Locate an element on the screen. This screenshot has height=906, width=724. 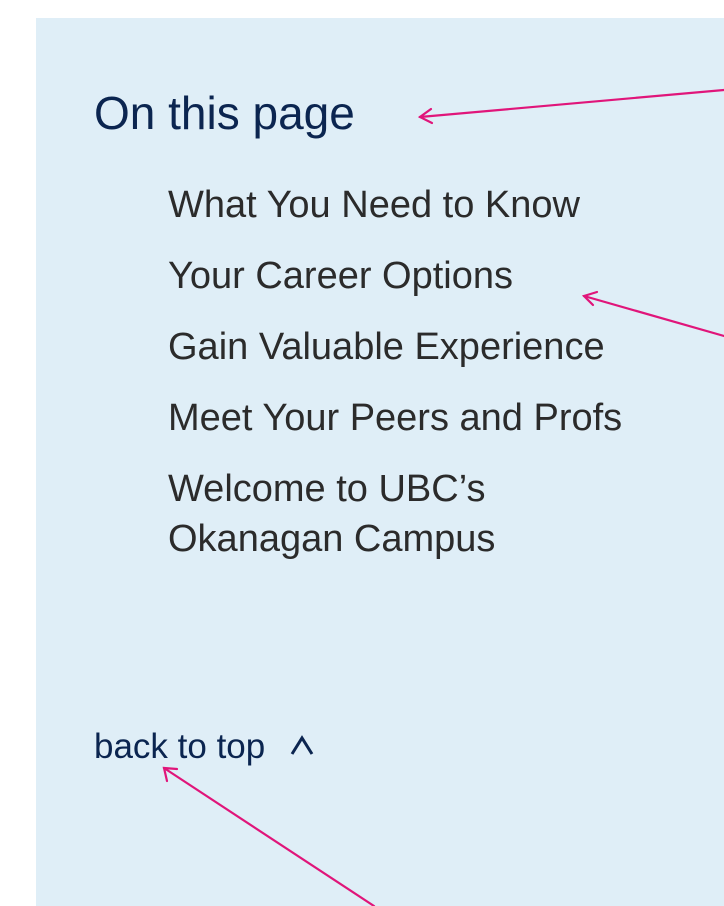
toc-item-gain-valuable-experience: Gain Valuable Experience is located at coordinates (395, 347).